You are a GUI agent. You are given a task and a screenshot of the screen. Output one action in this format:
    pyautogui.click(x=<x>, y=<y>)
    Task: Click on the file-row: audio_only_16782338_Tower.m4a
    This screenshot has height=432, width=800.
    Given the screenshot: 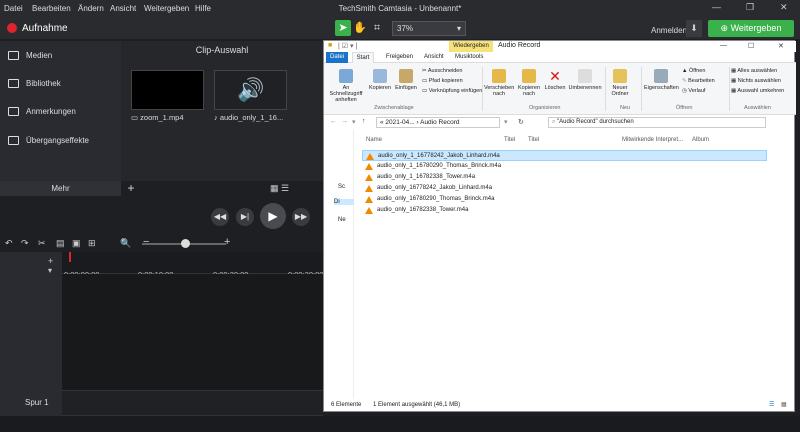 What is the action you would take?
    pyautogui.click(x=564, y=210)
    